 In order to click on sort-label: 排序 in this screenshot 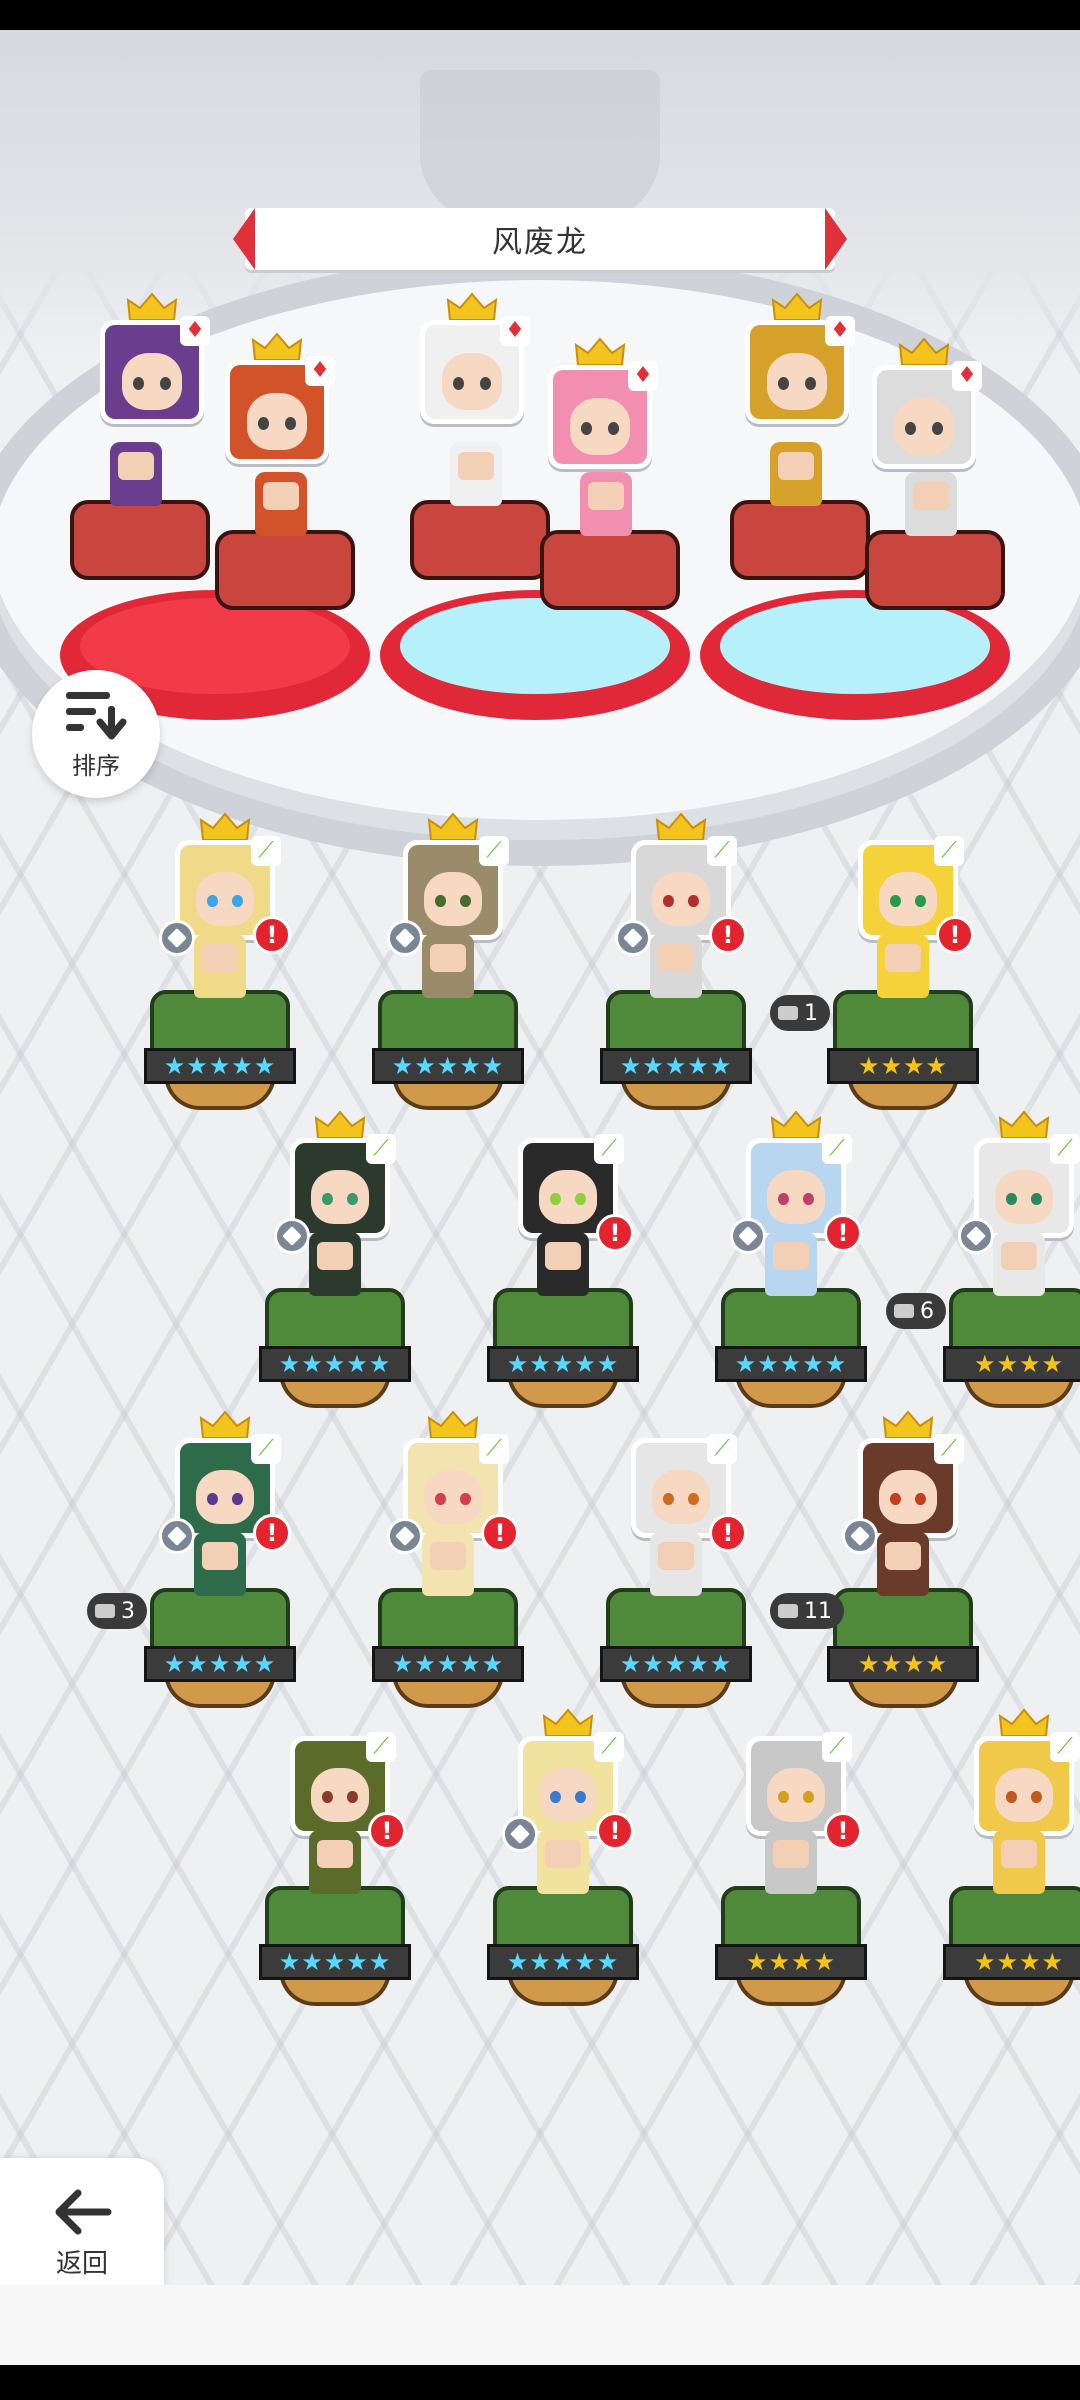, I will do `click(96, 765)`.